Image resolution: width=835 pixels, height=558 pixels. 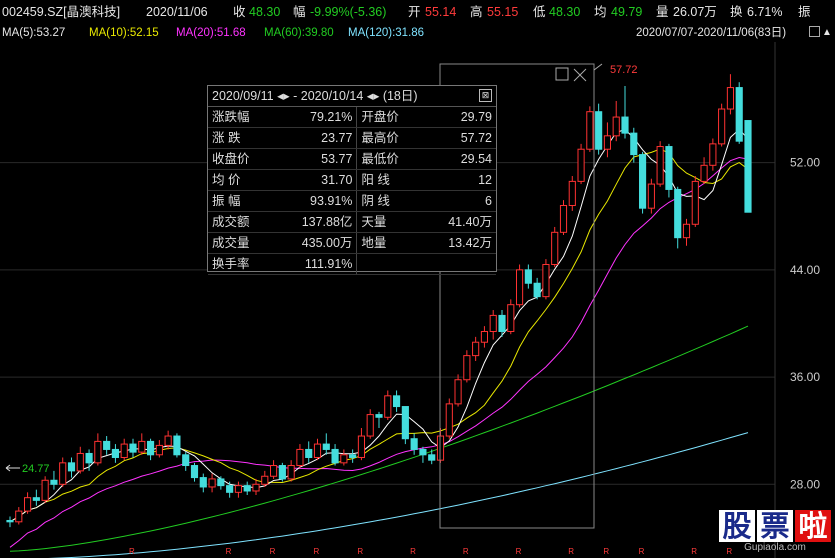 What do you see at coordinates (805, 163) in the screenshot?
I see `y-tick-label: 52.00` at bounding box center [805, 163].